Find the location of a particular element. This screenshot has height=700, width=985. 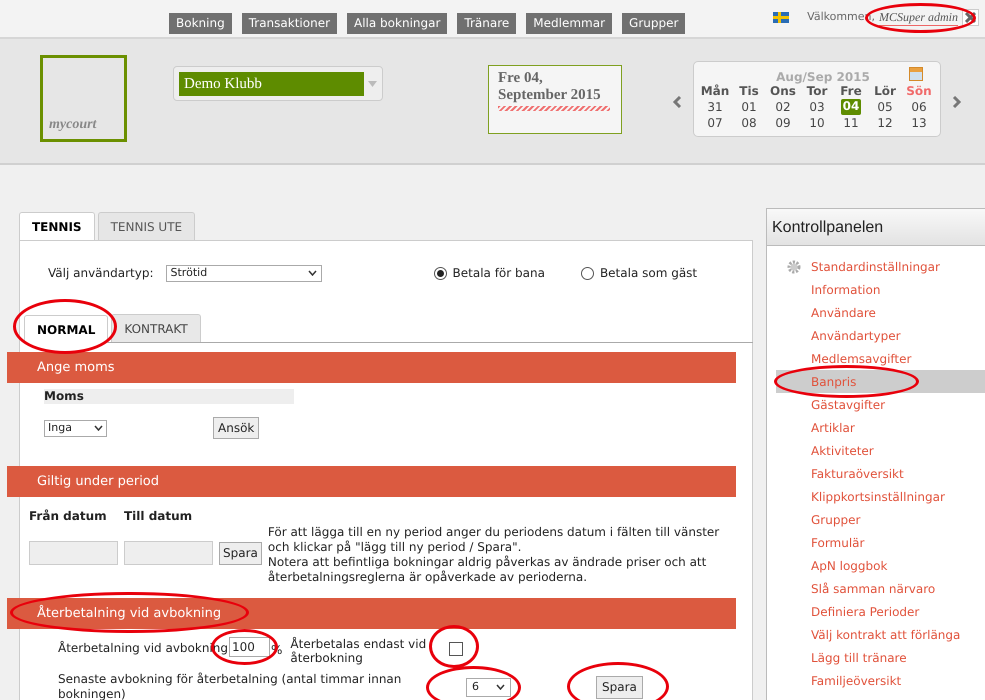

field-label: Från datum is located at coordinates (68, 516).